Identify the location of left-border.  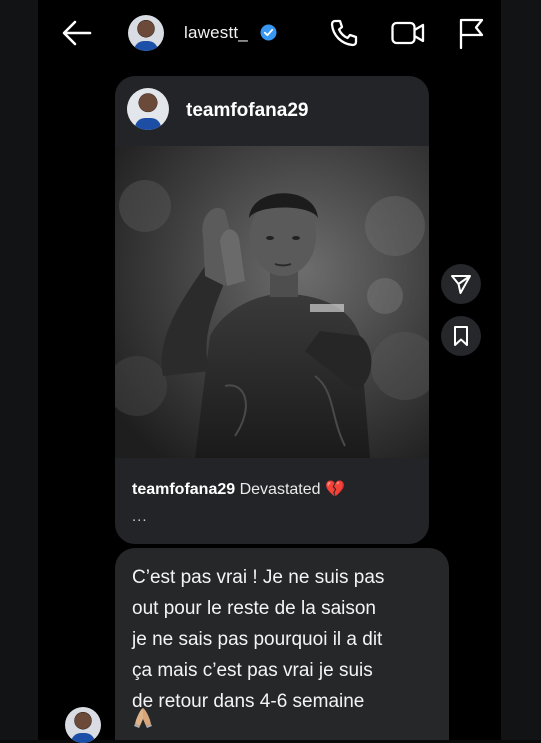
(19, 370).